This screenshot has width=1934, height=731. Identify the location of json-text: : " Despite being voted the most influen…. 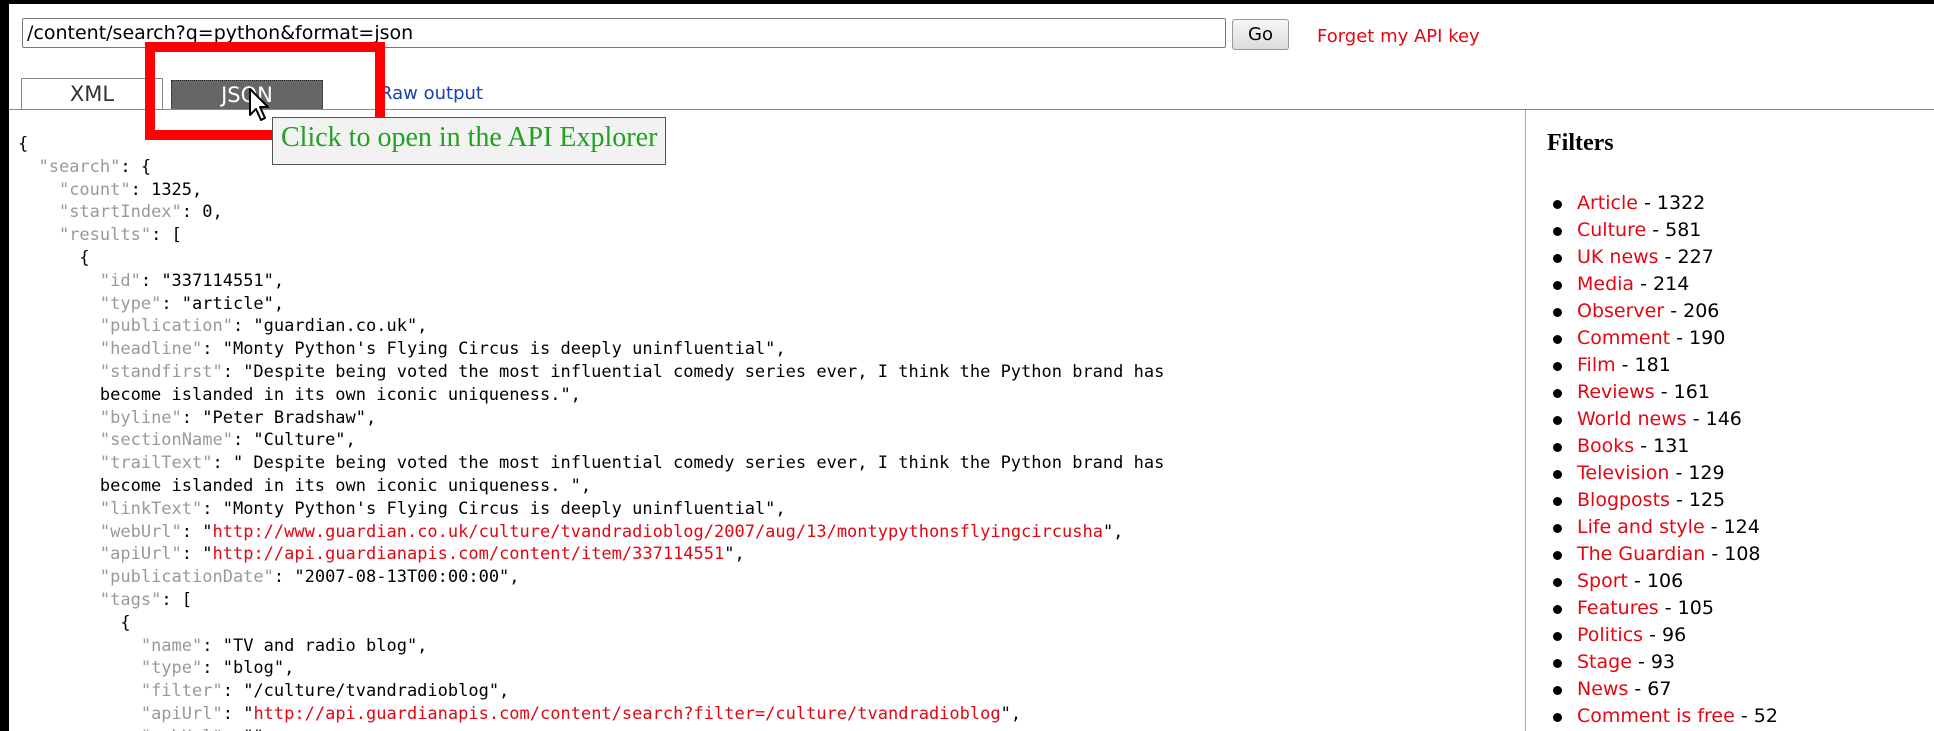
(688, 463).